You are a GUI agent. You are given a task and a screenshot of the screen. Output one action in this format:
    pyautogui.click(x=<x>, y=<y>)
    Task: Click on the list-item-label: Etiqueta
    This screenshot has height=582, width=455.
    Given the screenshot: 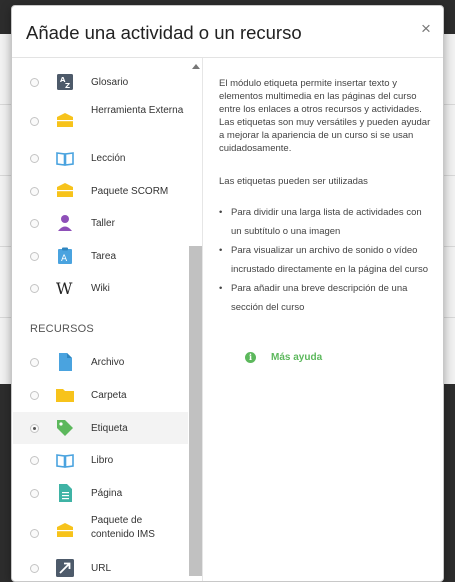 What is the action you would take?
    pyautogui.click(x=109, y=428)
    